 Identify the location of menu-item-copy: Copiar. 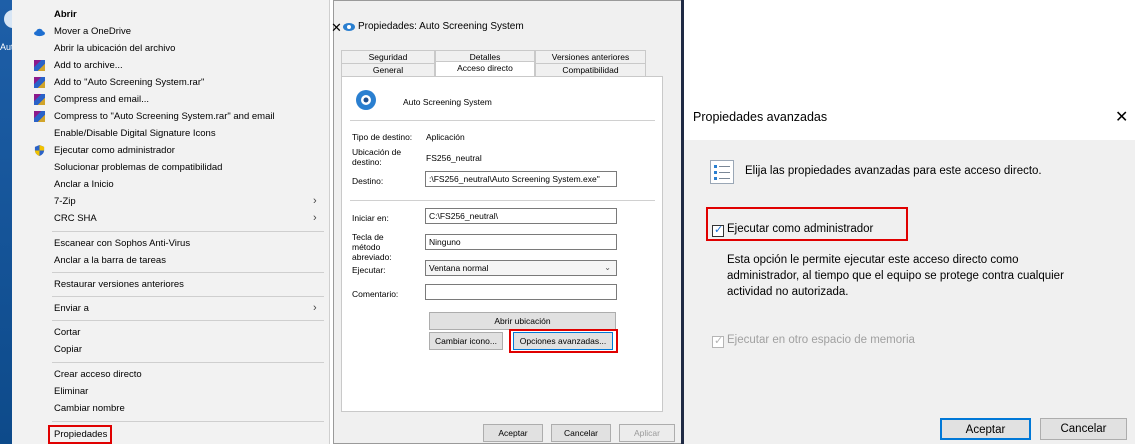
(170, 349).